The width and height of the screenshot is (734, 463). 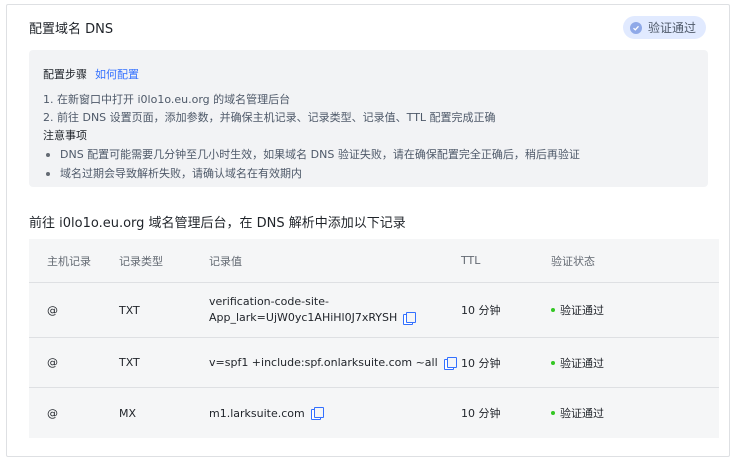 What do you see at coordinates (374, 261) in the screenshot?
I see `table-header-row: 主机记录 记录类型 记录值 TTL 验证状态` at bounding box center [374, 261].